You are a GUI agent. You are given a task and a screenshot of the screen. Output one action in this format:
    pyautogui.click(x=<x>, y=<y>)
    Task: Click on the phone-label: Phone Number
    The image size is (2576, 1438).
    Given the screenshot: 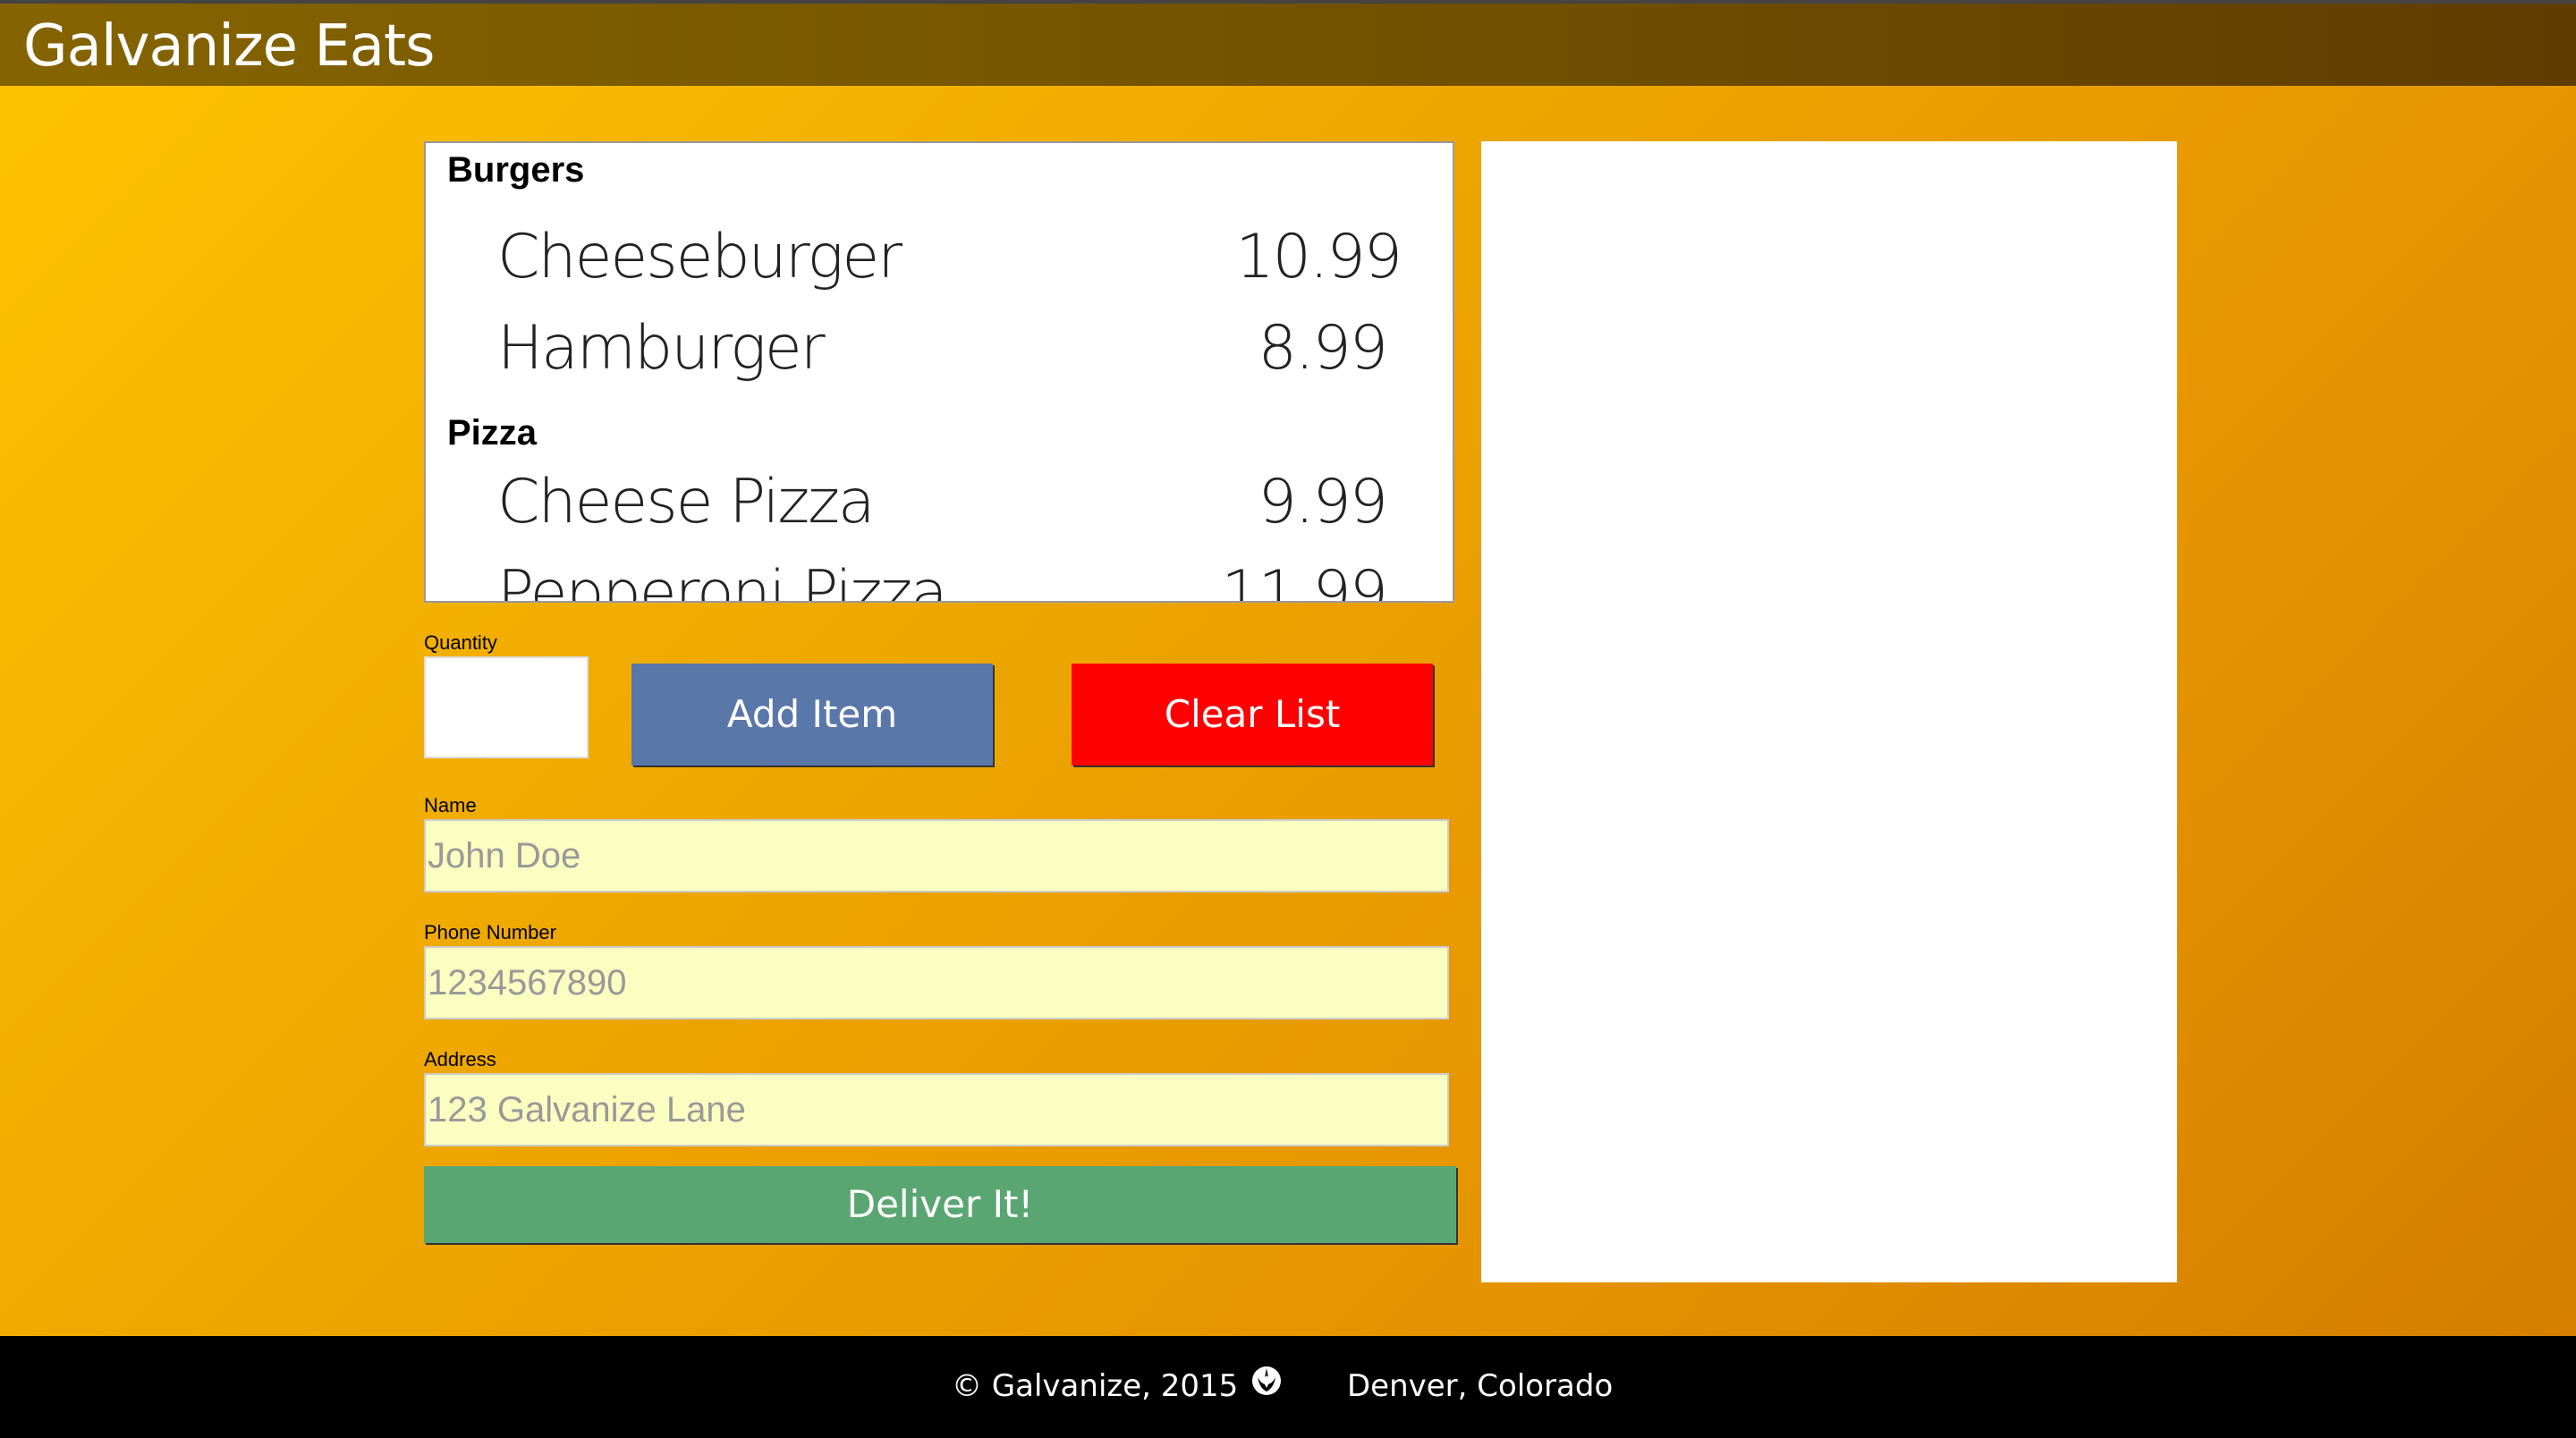 What is the action you would take?
    pyautogui.click(x=490, y=932)
    